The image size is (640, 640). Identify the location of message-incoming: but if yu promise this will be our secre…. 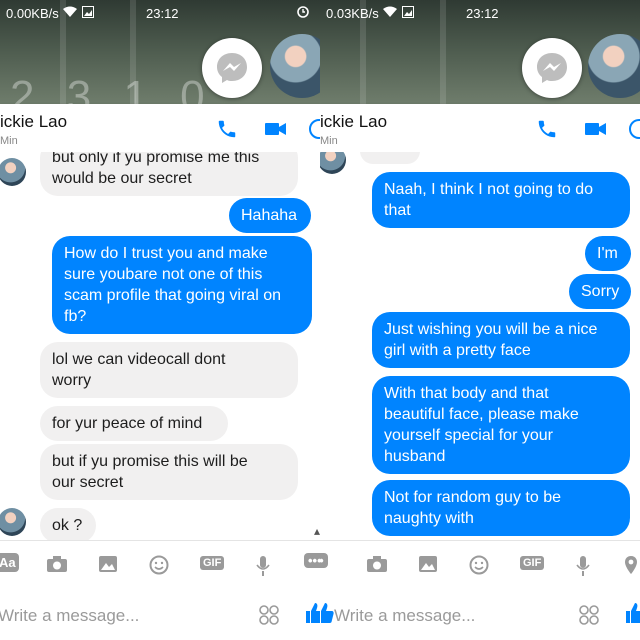
(169, 472).